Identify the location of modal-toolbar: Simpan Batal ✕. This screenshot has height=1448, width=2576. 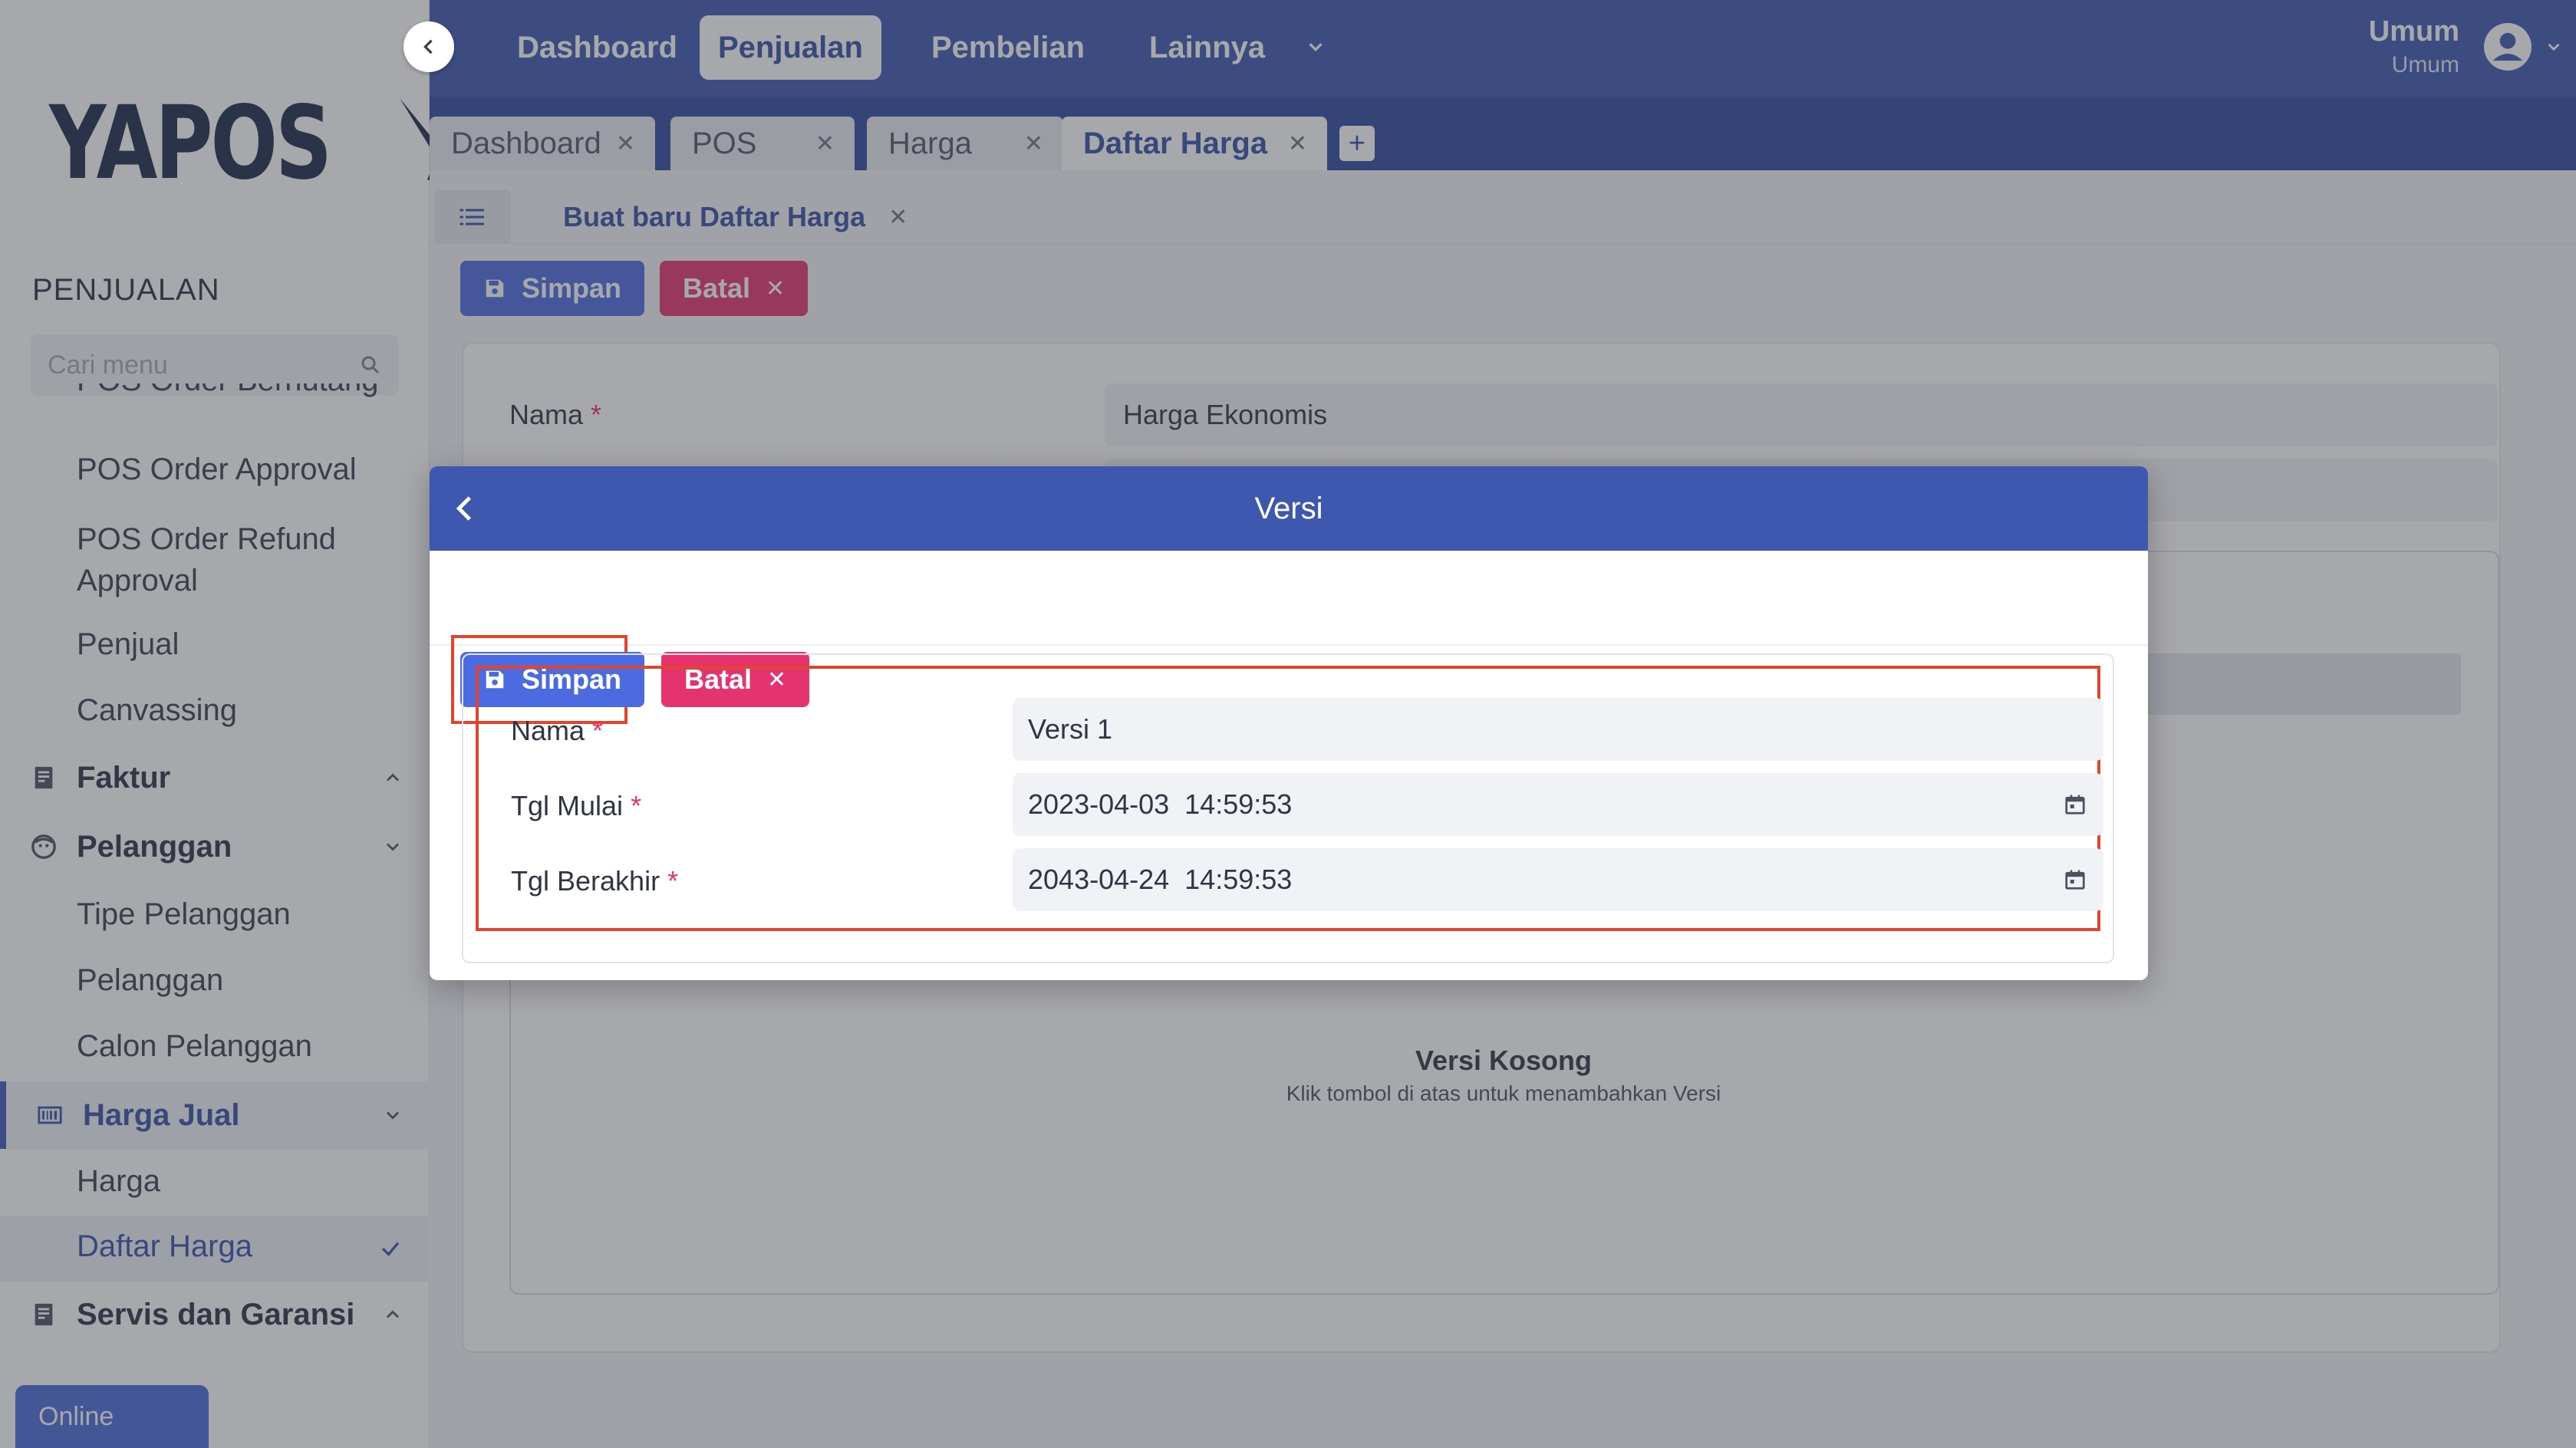
(1289, 637).